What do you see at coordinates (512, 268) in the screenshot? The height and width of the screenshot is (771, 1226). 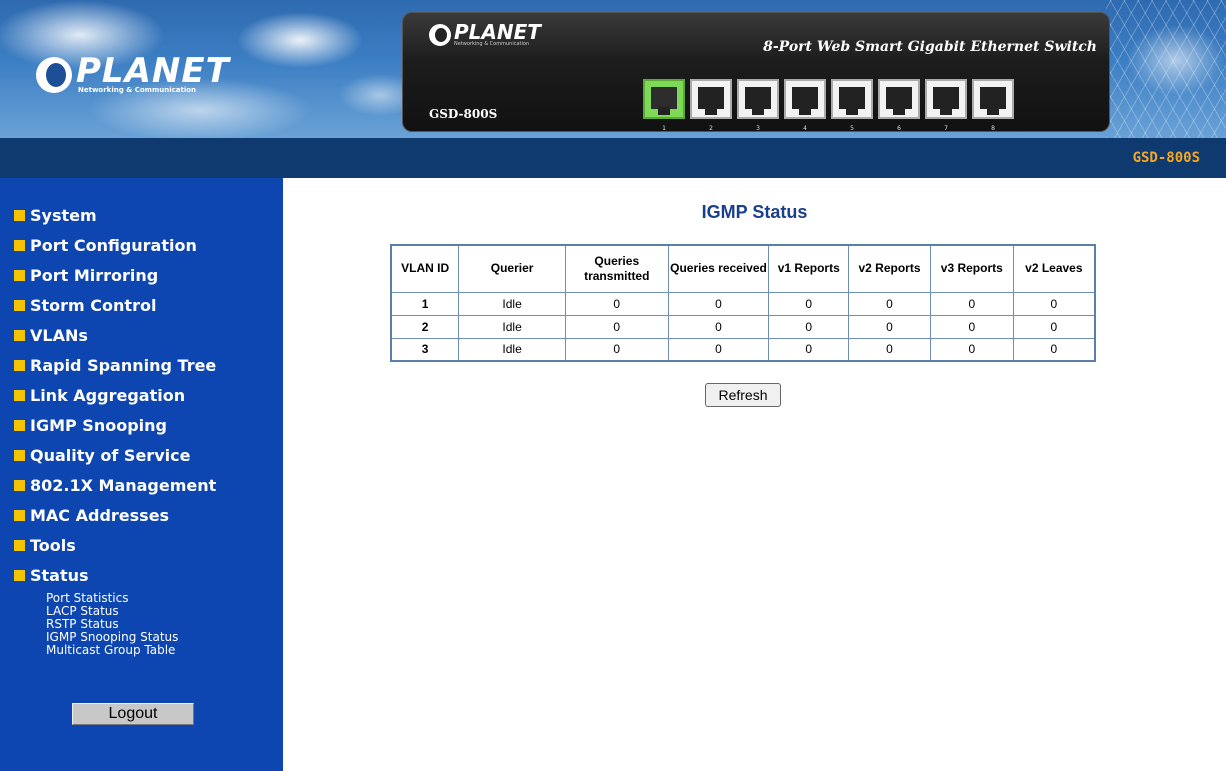 I see `column-header: Querier` at bounding box center [512, 268].